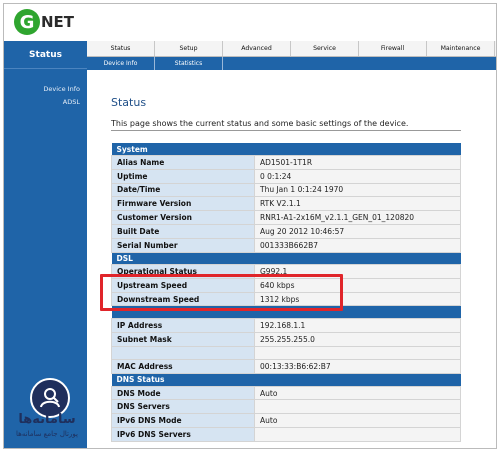 This screenshot has width=500, height=452. I want to click on person-search-icon, so click(50, 398).